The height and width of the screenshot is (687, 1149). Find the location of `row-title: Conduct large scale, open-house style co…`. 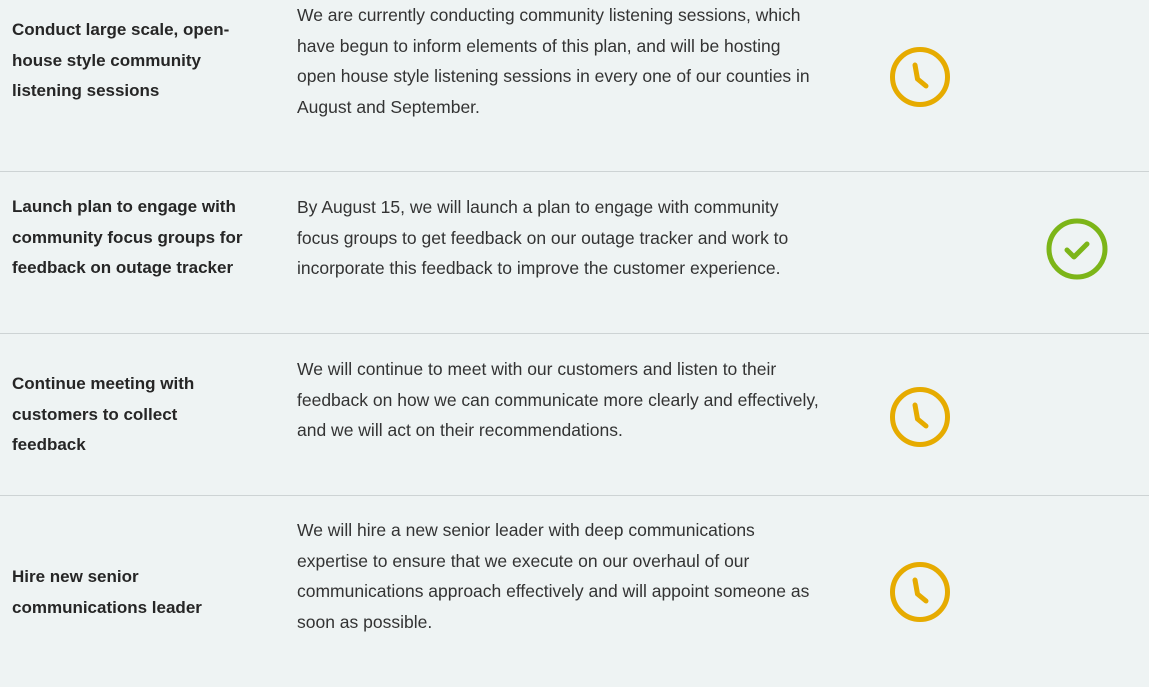

row-title: Conduct large scale, open-house style co… is located at coordinates (121, 60).